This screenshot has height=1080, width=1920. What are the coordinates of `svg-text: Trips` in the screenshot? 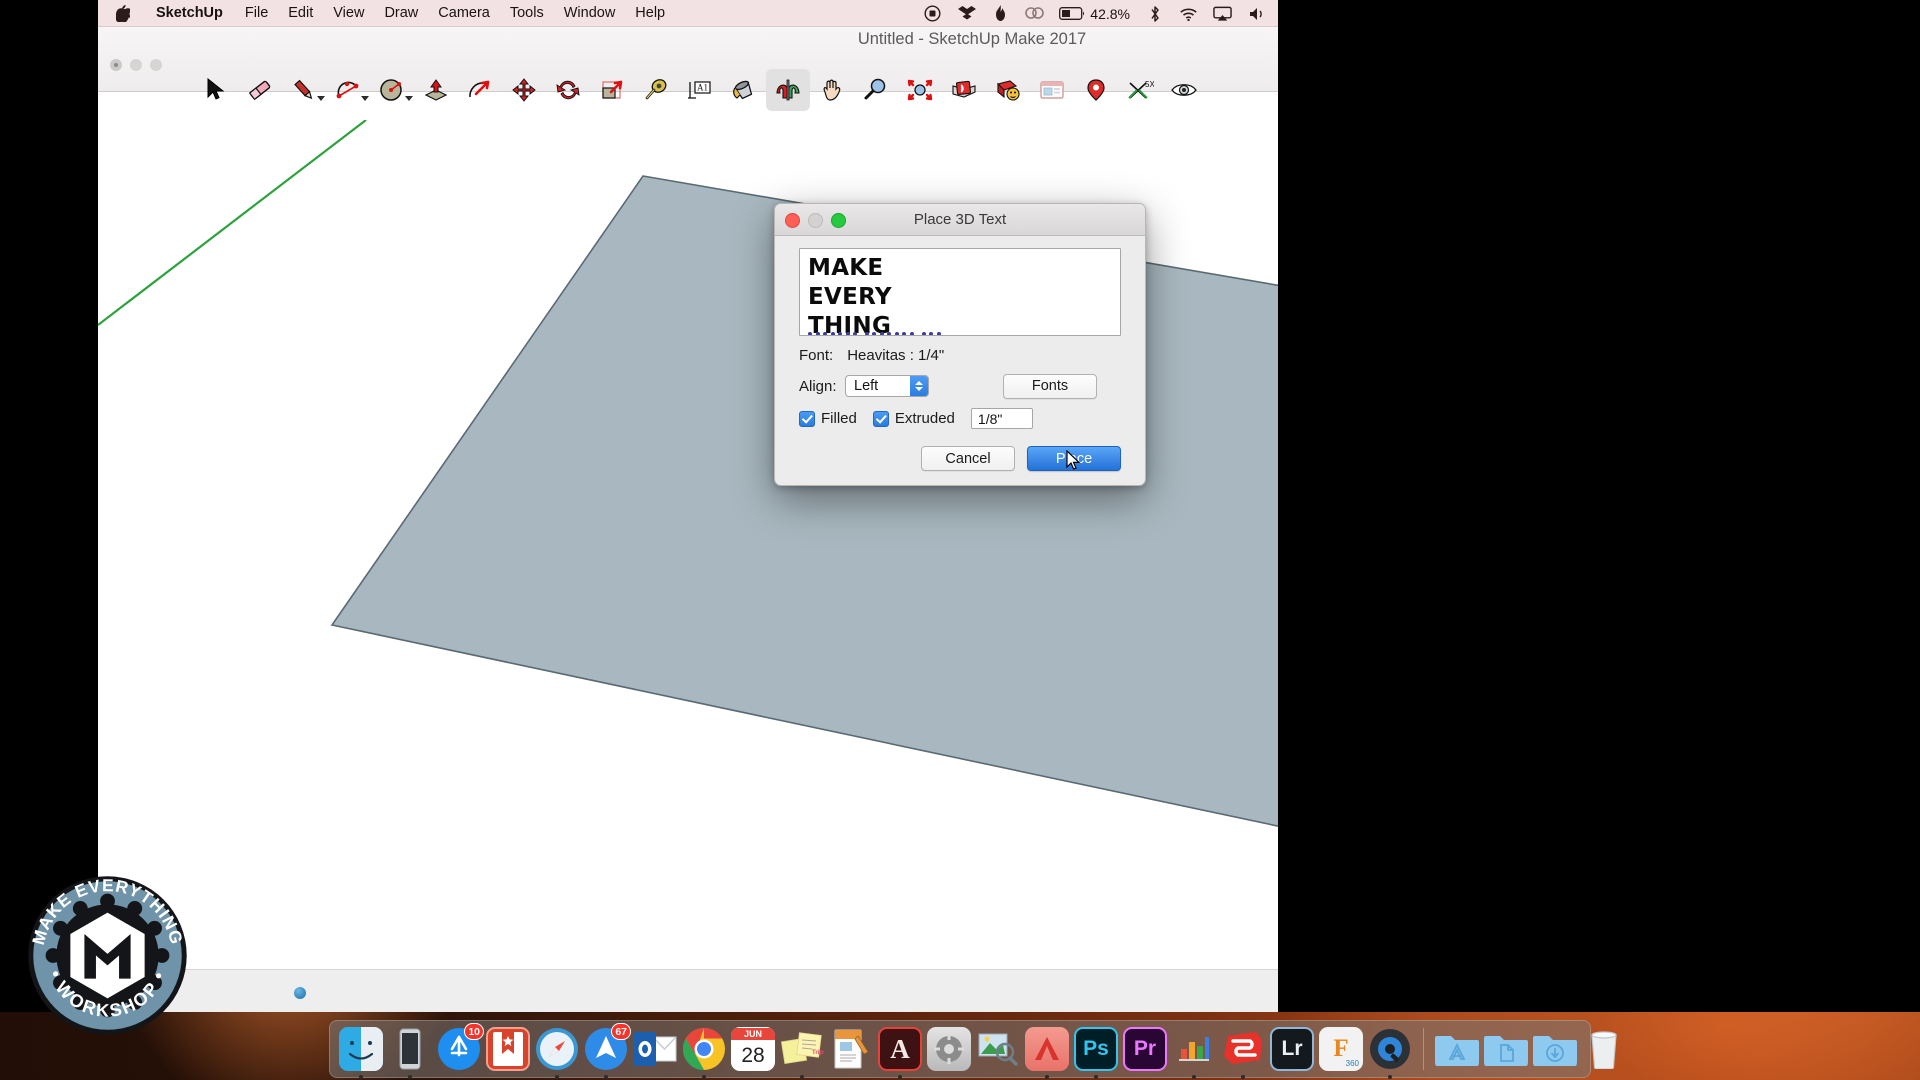 It's located at (818, 1053).